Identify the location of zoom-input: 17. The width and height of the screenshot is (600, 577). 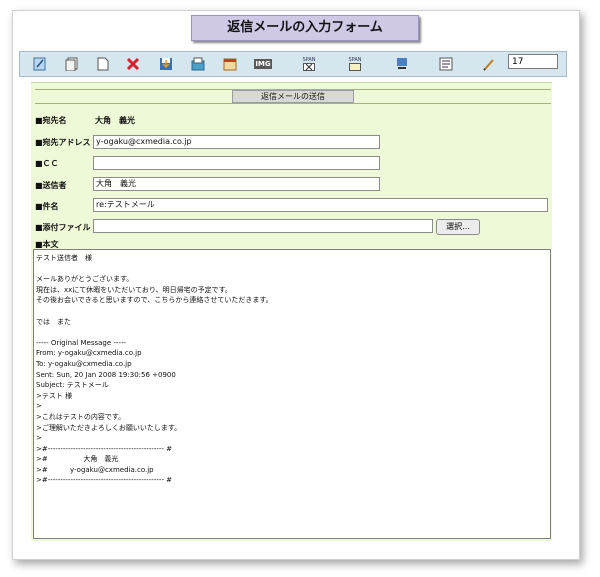
(533, 61).